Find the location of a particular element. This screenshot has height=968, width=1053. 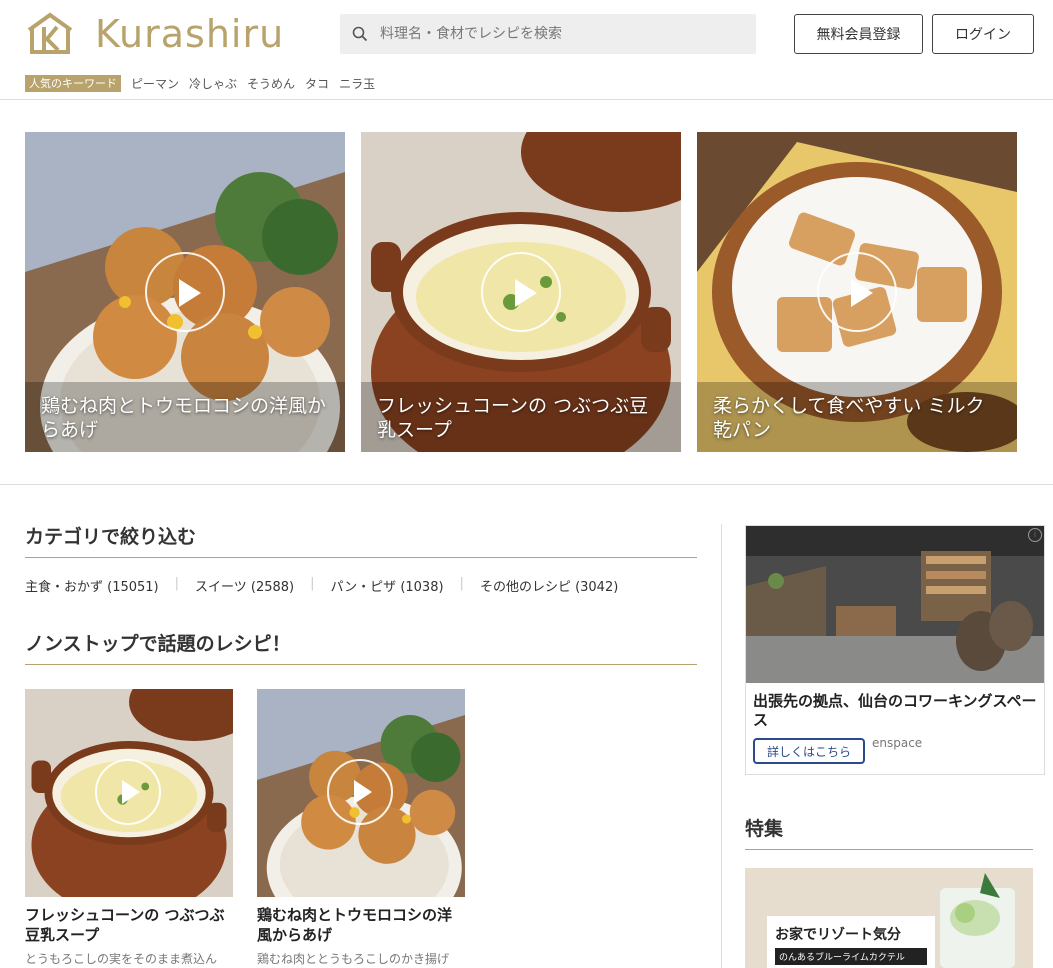

search-box is located at coordinates (548, 34).